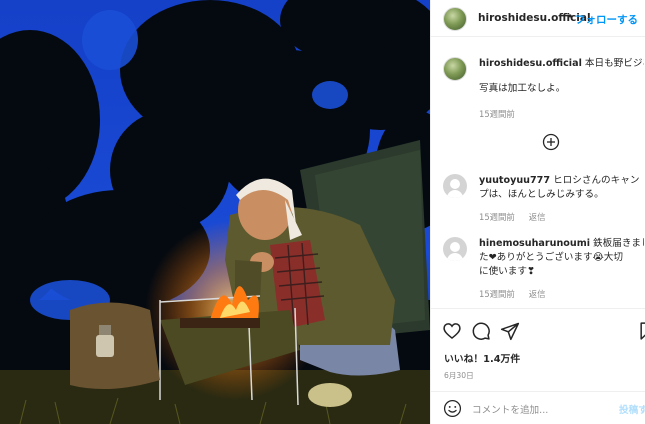 The width and height of the screenshot is (645, 424). I want to click on comment-line-2: プは、ほんとしみじみする。, so click(541, 194).